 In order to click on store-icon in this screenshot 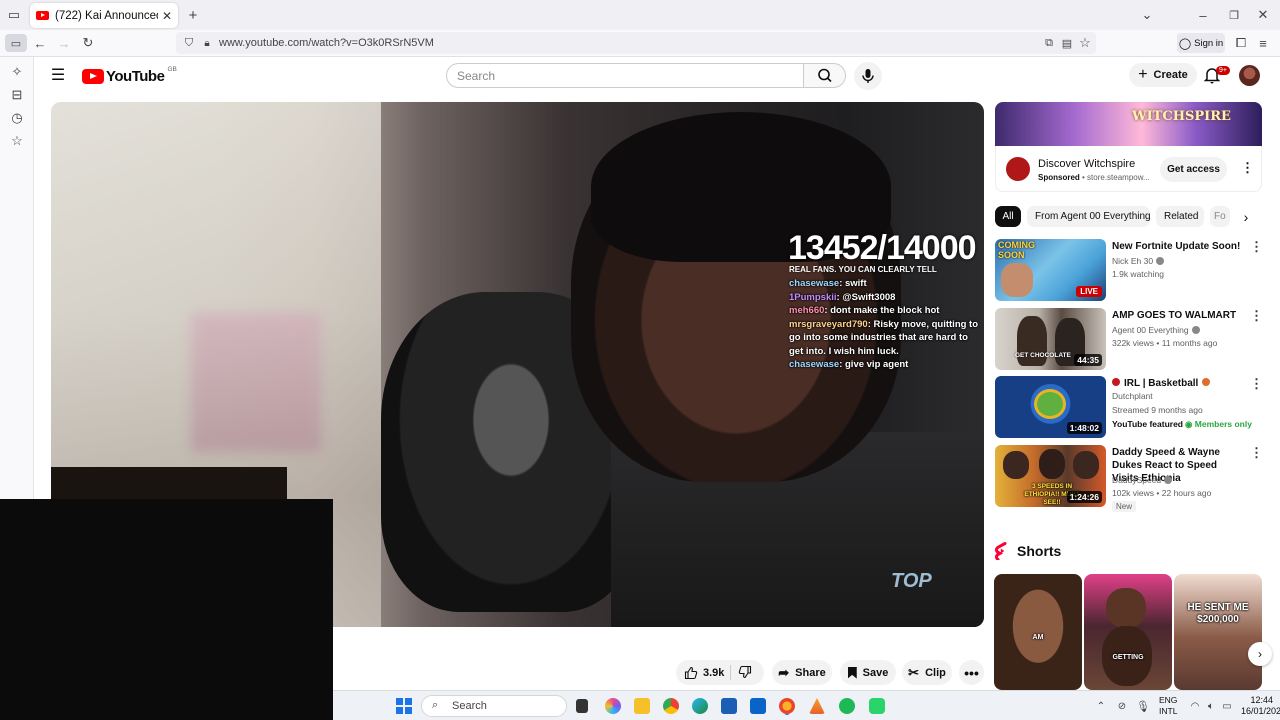, I will do `click(729, 706)`.